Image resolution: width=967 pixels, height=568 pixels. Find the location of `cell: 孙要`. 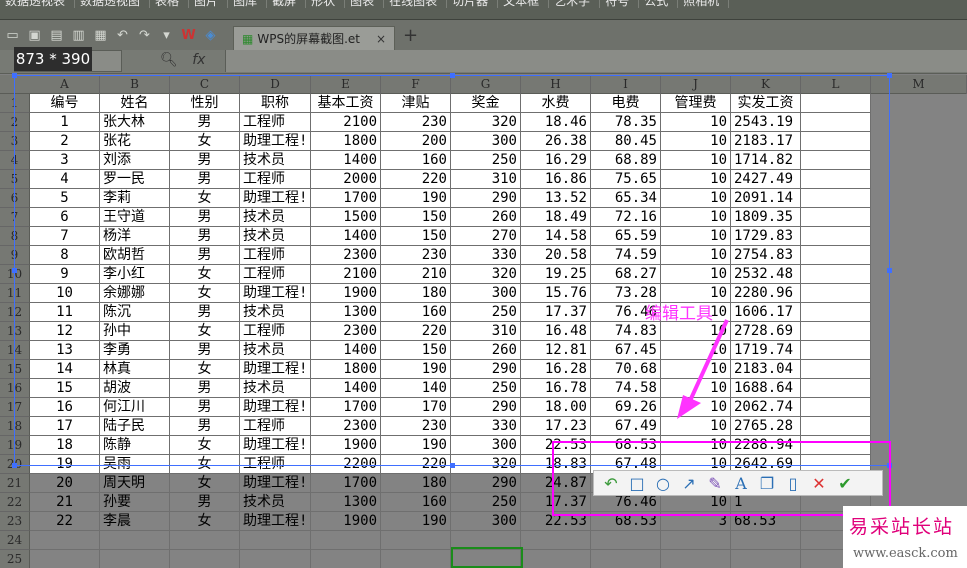

cell: 孙要 is located at coordinates (135, 502).